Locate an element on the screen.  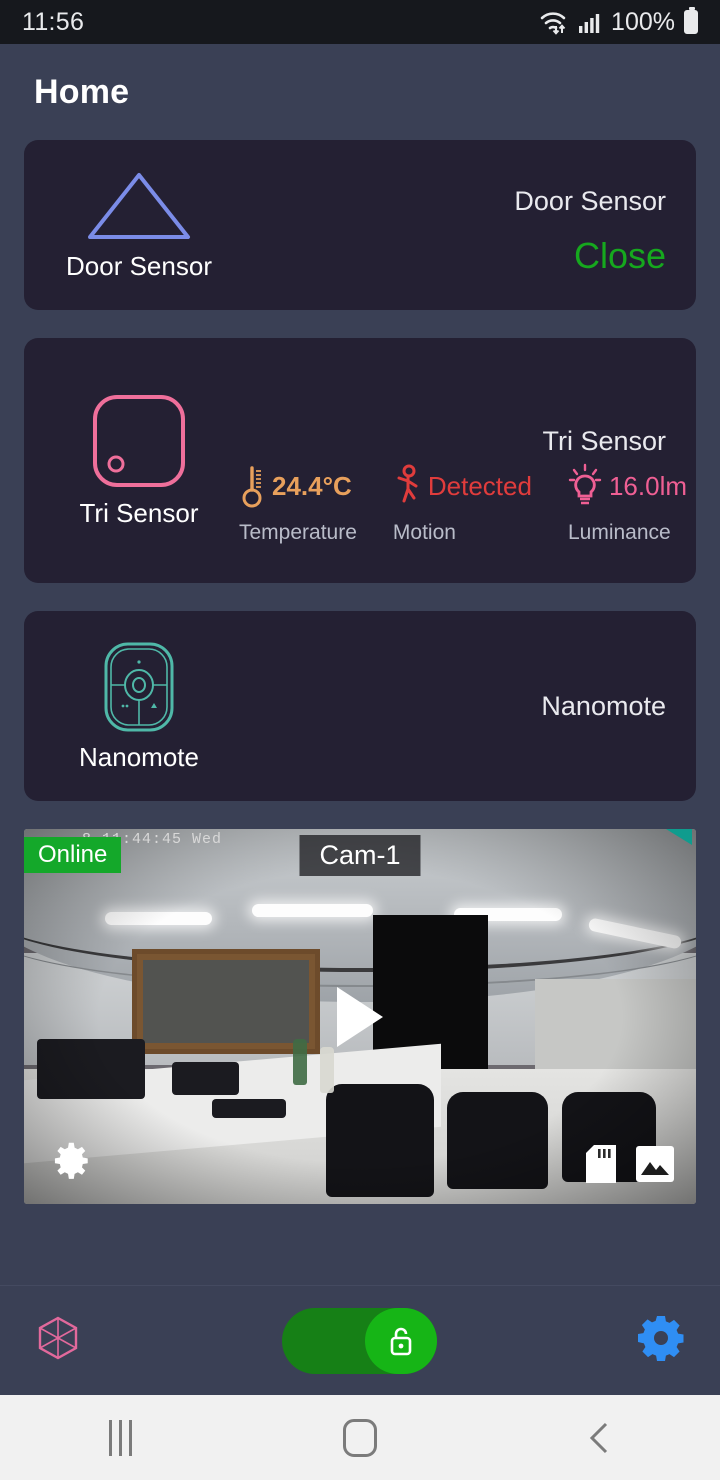
thermometer-icon is located at coordinates (252, 487).